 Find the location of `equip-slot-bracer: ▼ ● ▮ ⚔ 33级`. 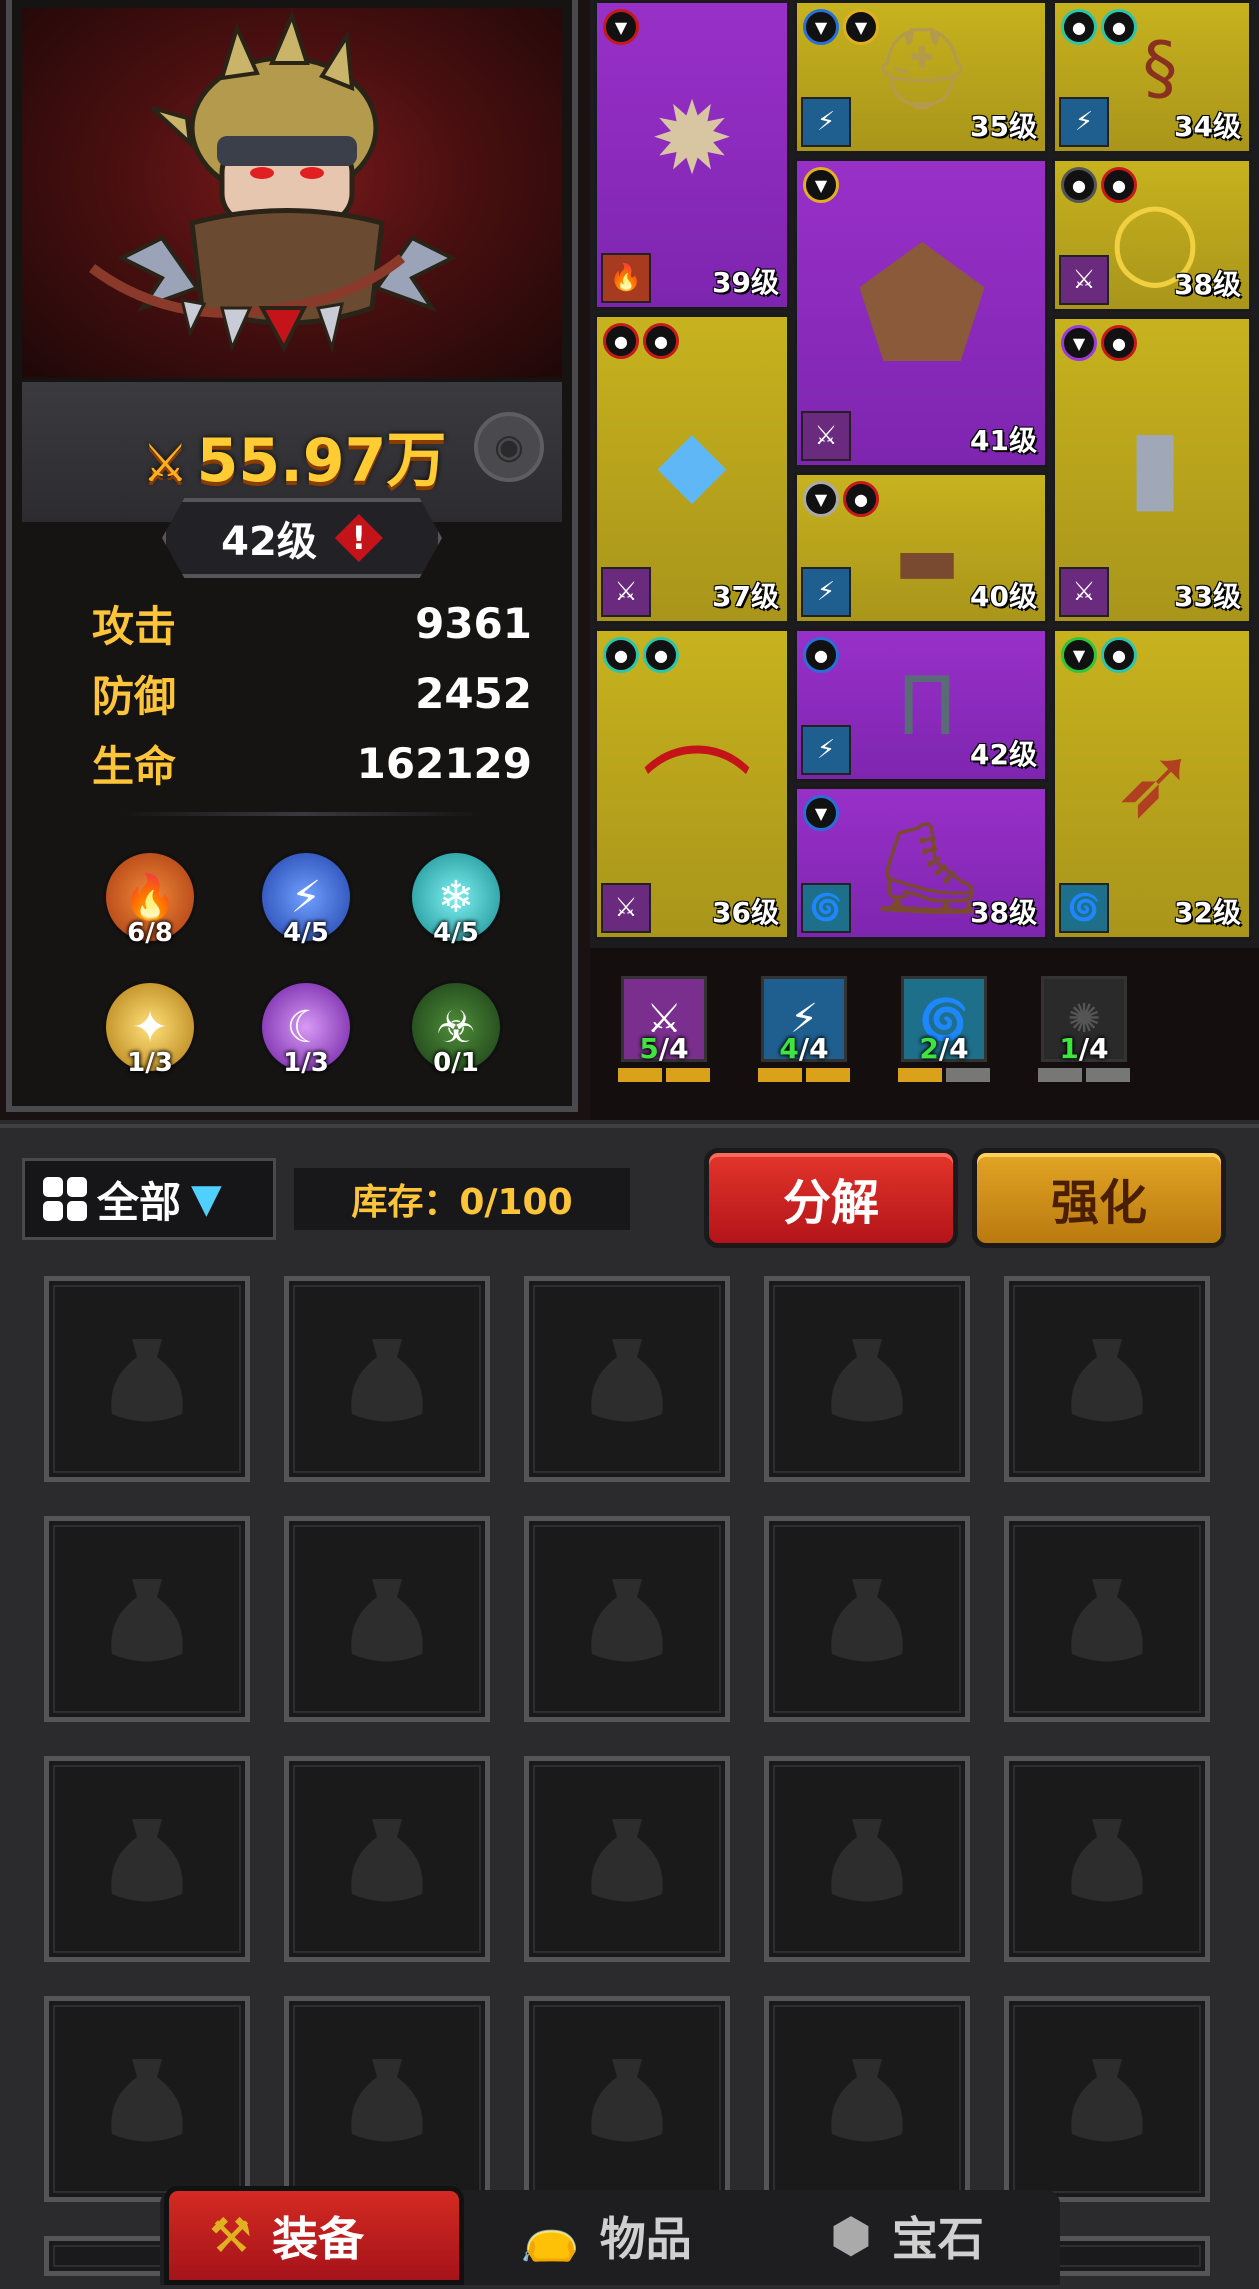

equip-slot-bracer: ▼ ● ▮ ⚔ 33级 is located at coordinates (1152, 470).